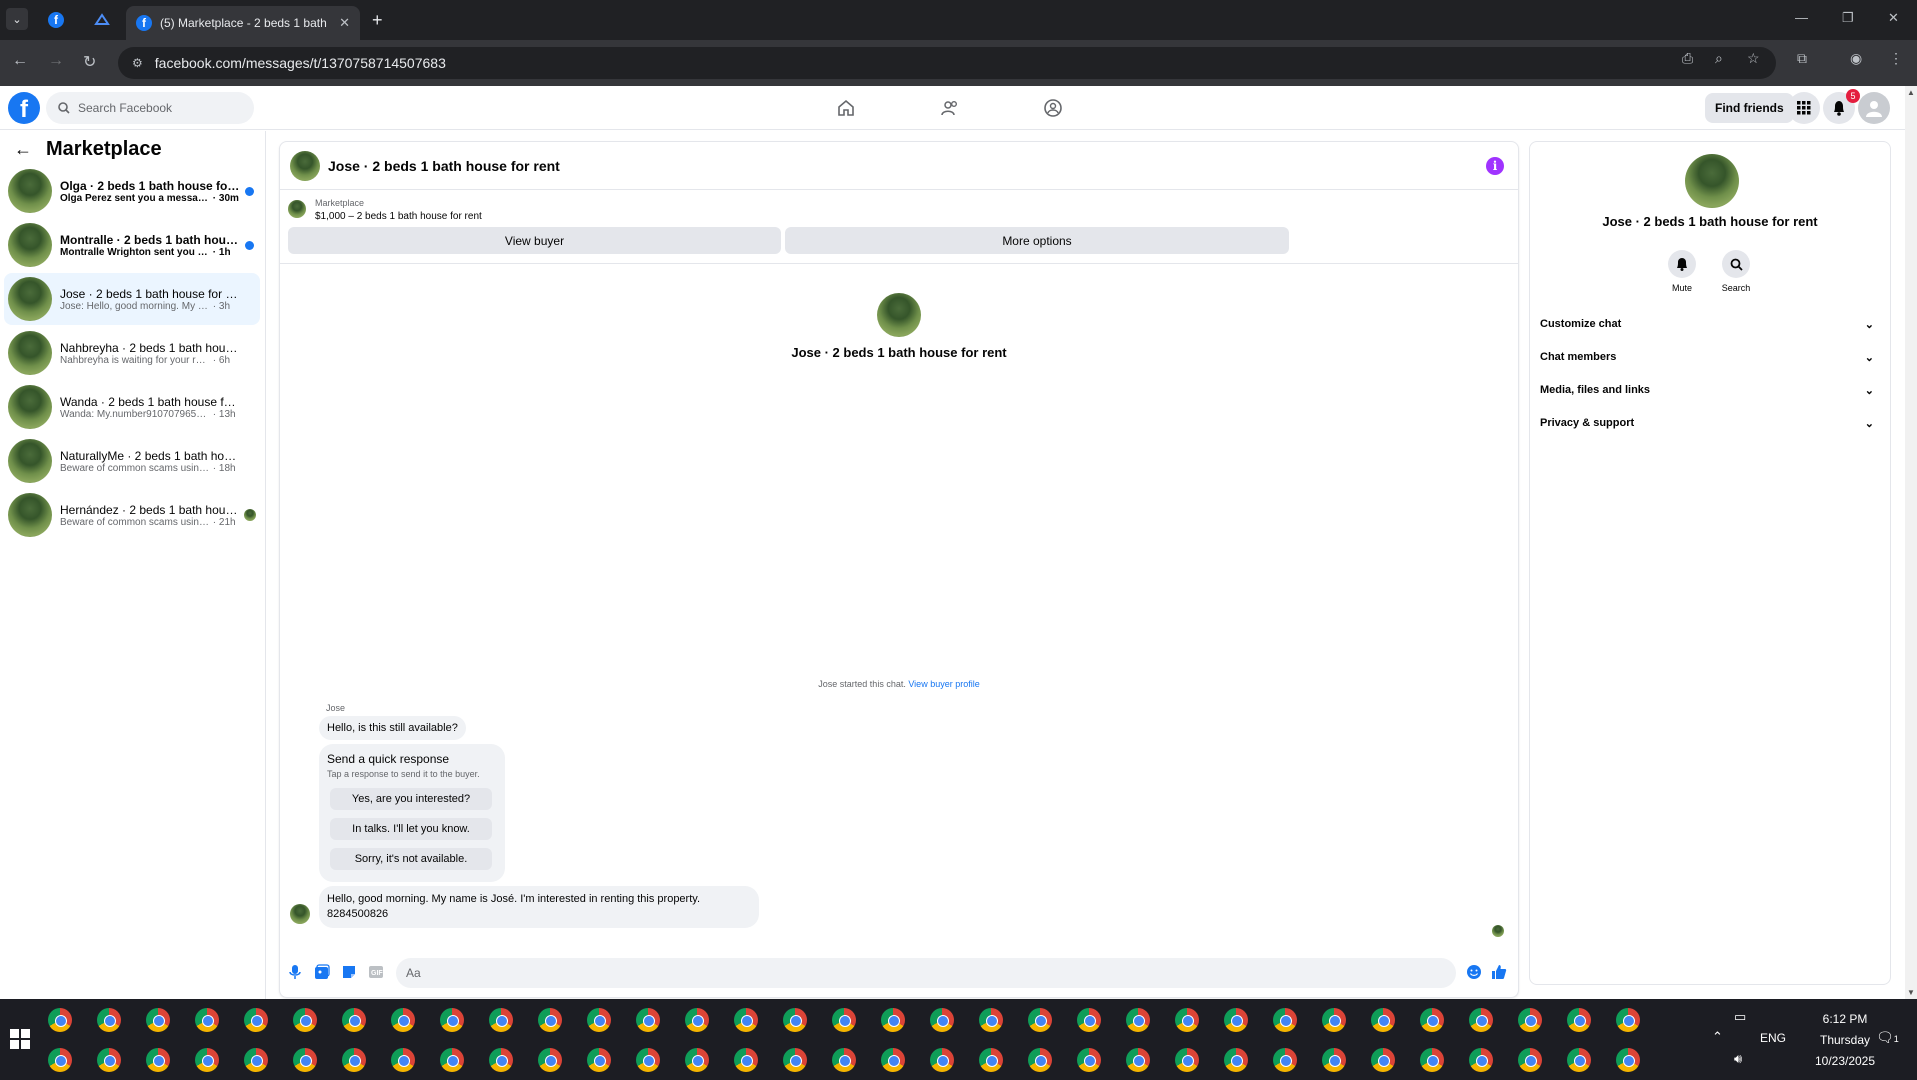 The width and height of the screenshot is (1917, 1080). Describe the element at coordinates (1802, 58) in the screenshot. I see `extensions-icon: ⧉` at that location.